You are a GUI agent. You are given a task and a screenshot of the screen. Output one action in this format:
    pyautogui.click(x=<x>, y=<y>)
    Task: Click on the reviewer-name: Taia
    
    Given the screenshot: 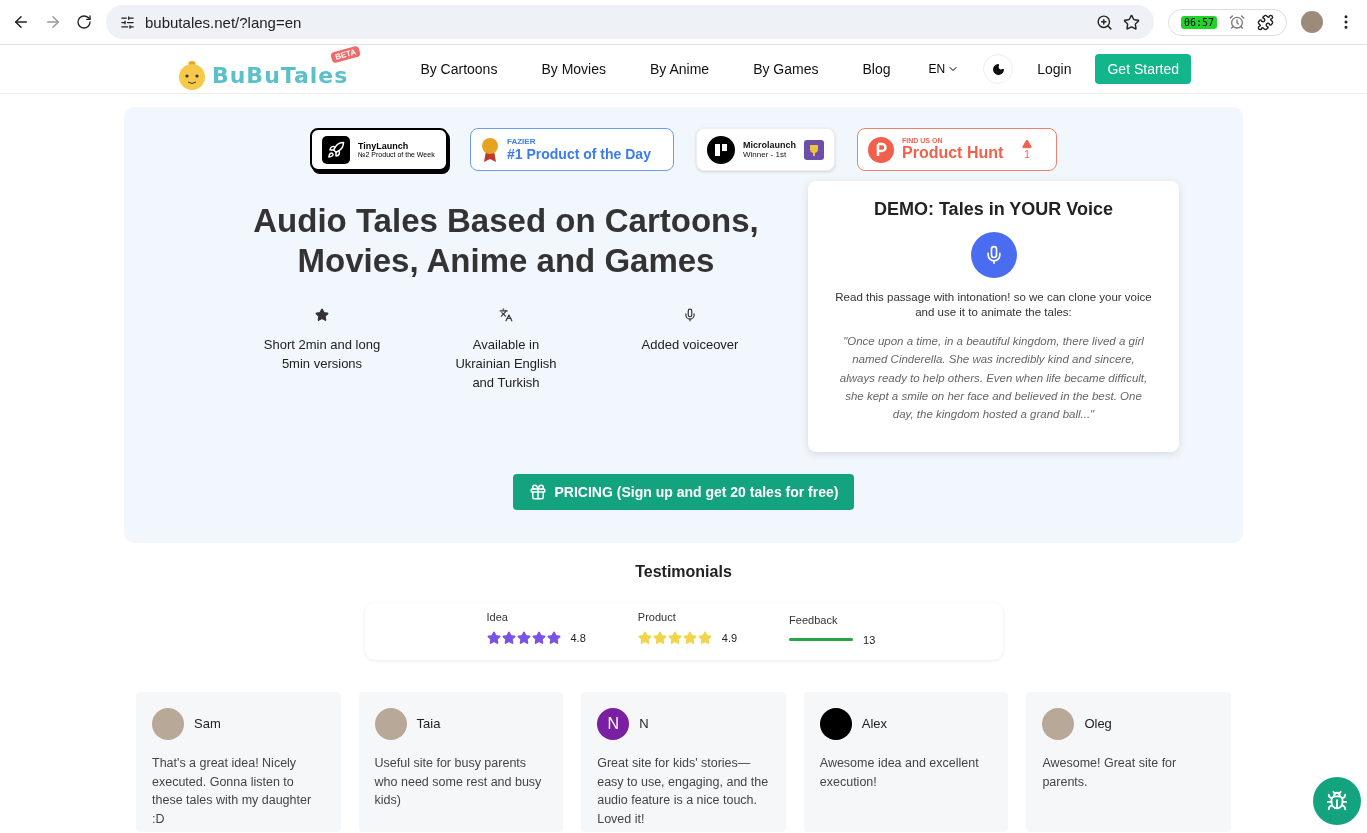 What is the action you would take?
    pyautogui.click(x=428, y=724)
    